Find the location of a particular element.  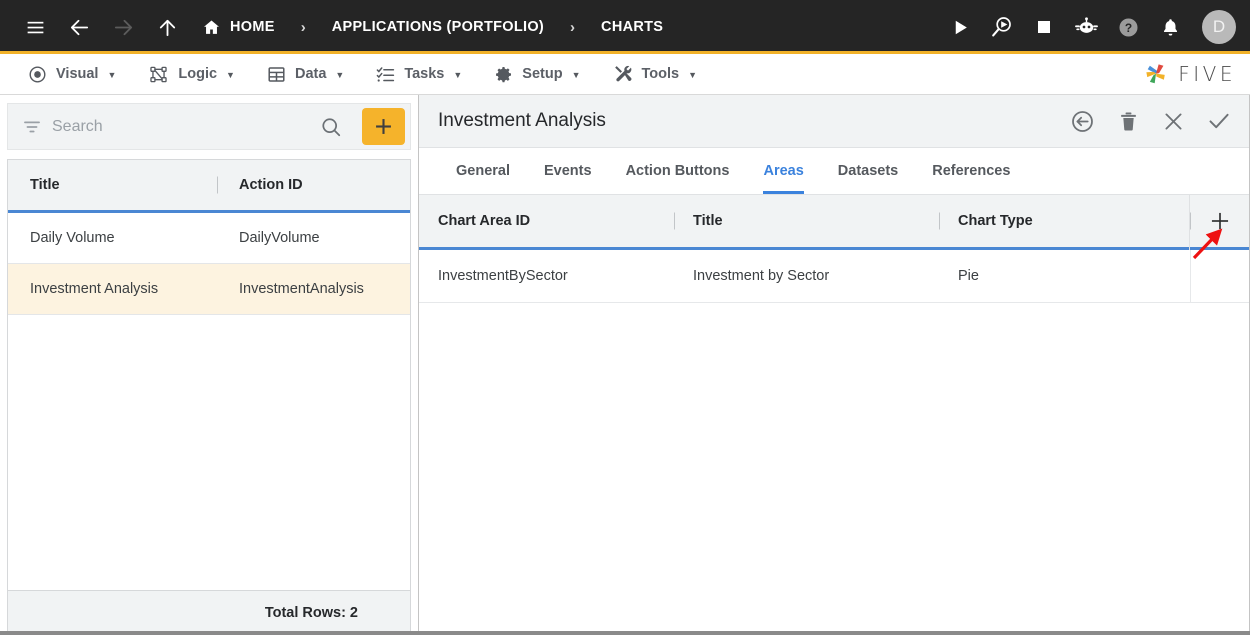

breadcrumb-item-home: HOME is located at coordinates (238, 27).